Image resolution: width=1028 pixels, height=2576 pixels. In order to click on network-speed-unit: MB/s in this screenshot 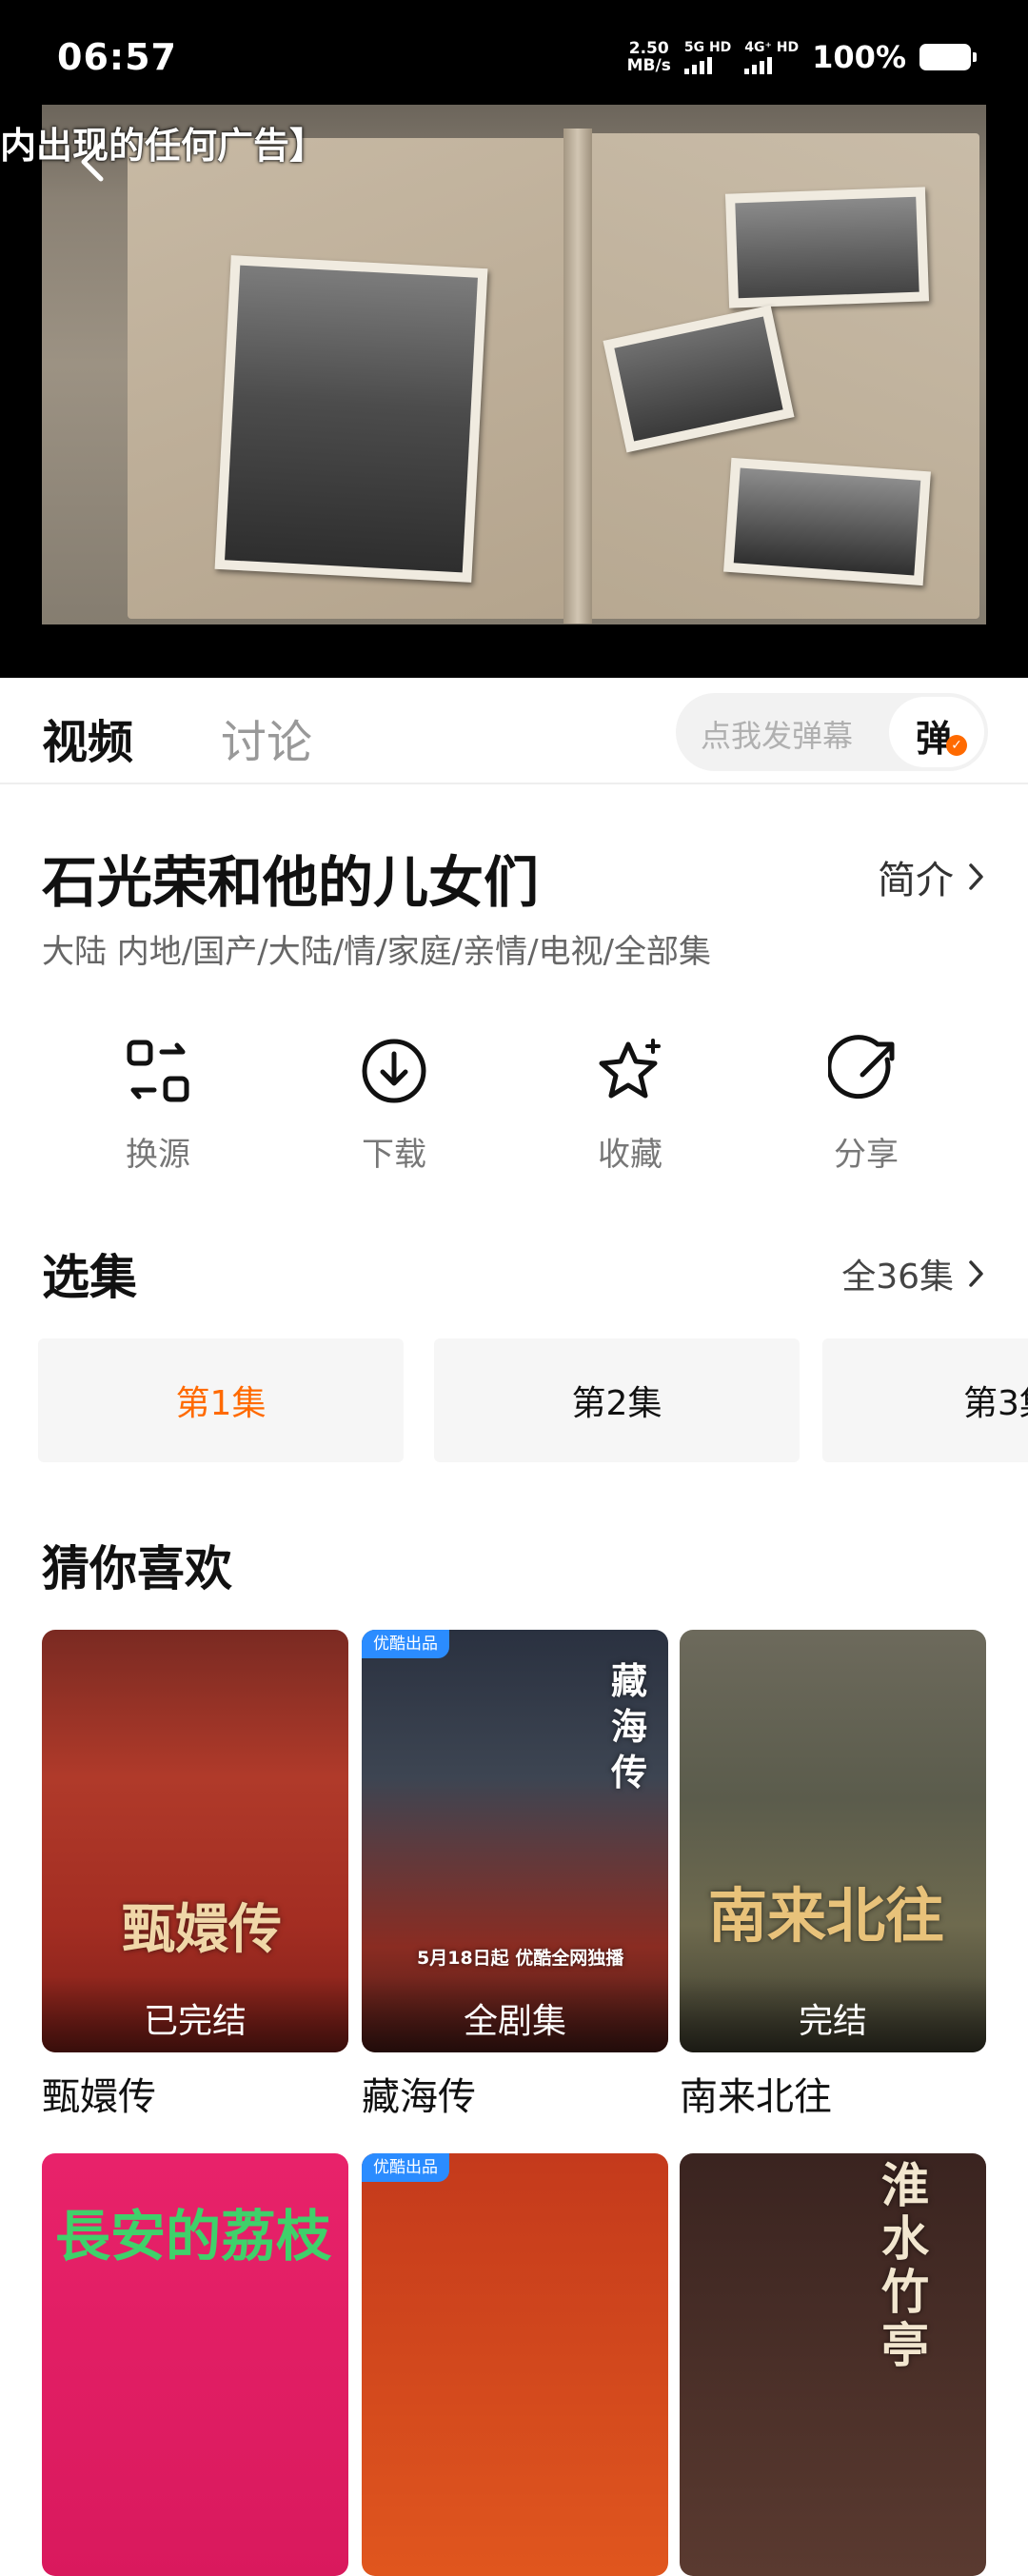, I will do `click(648, 65)`.